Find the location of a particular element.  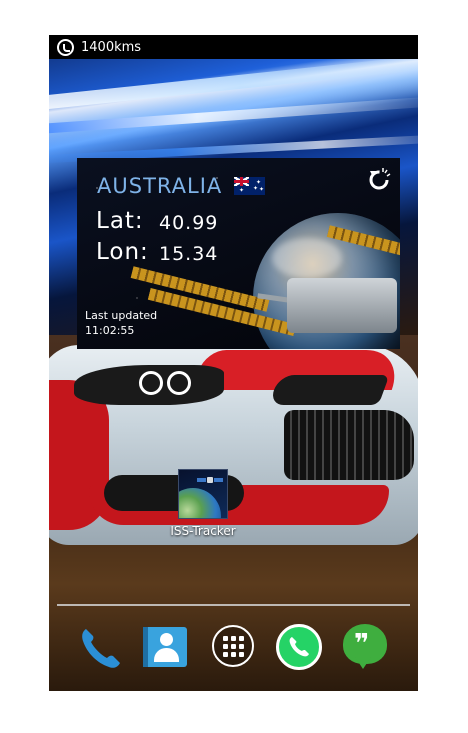

wallpaper-car-grille is located at coordinates (349, 445).